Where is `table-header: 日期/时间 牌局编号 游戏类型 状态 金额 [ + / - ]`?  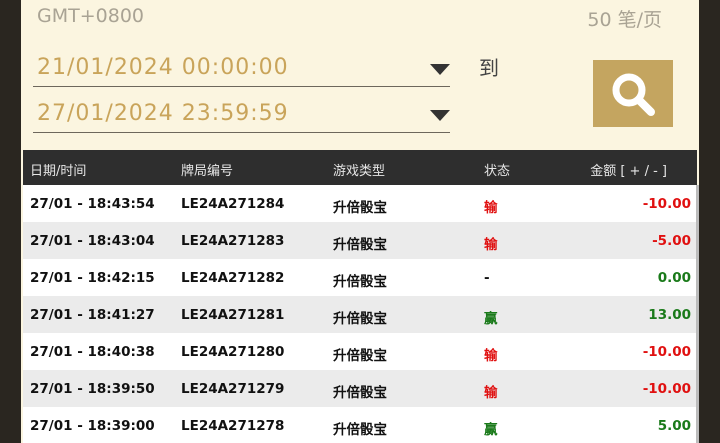
table-header: 日期/时间 牌局编号 游戏类型 状态 金额 [ + / - ] is located at coordinates (360, 167).